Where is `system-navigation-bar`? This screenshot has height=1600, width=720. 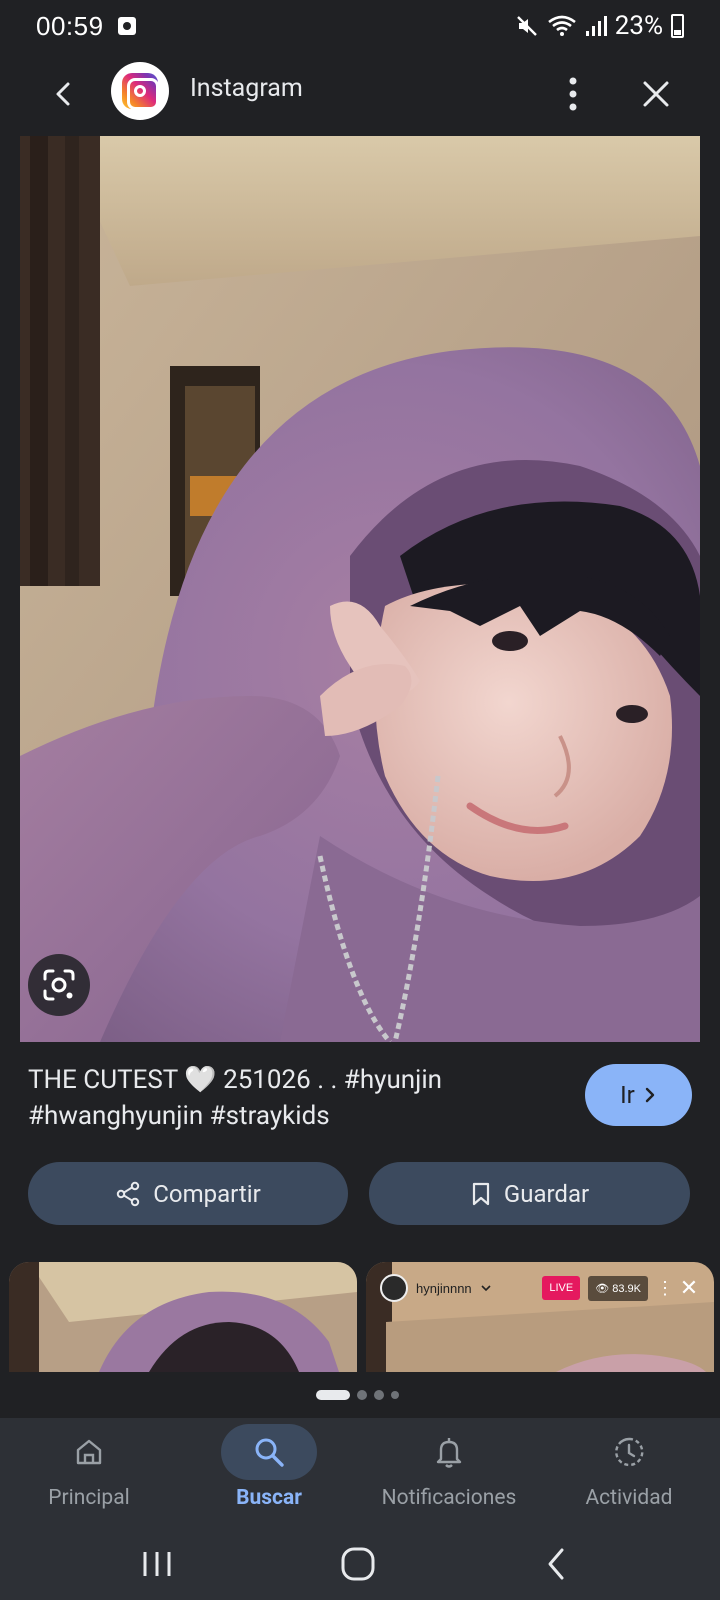
system-navigation-bar is located at coordinates (360, 1564).